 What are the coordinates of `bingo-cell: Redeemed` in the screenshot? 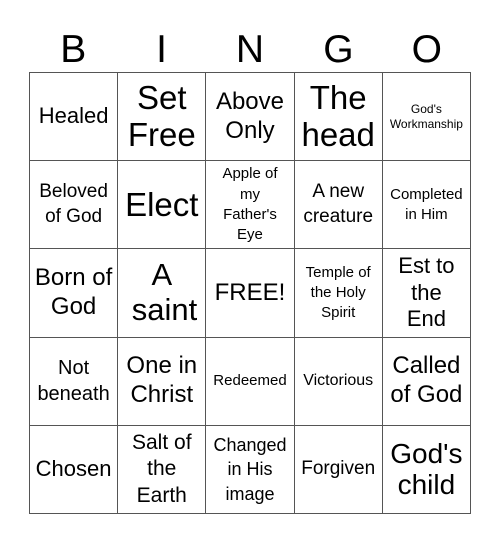 It's located at (250, 381).